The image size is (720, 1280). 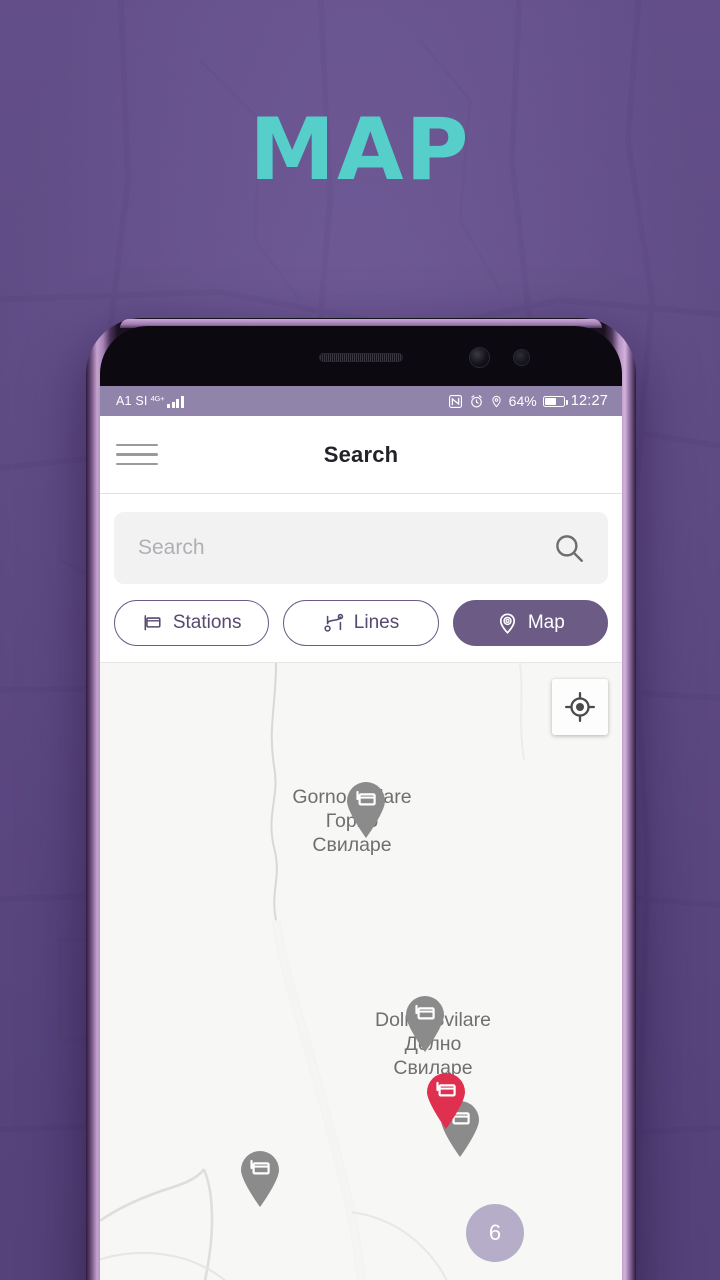 I want to click on dolno-svilare-marker, so click(x=425, y=1024).